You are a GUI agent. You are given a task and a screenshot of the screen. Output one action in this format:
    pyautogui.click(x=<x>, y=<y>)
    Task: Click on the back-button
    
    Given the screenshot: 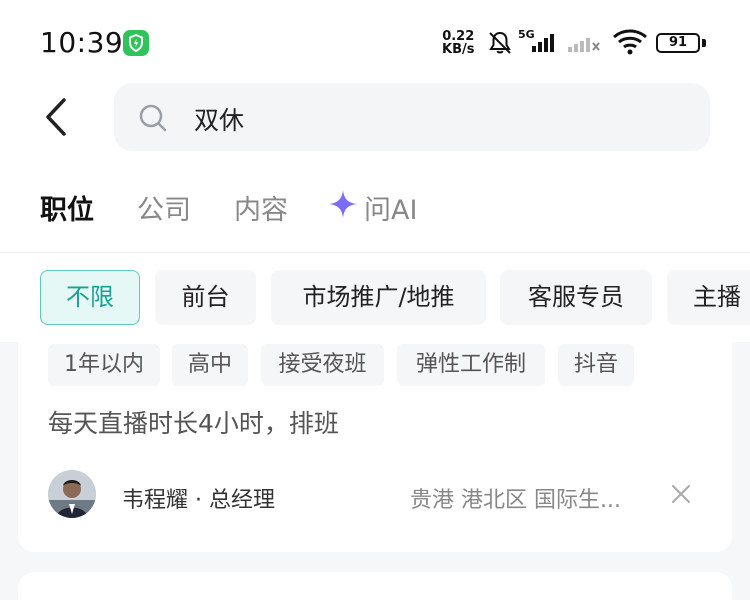 What is the action you would take?
    pyautogui.click(x=58, y=118)
    